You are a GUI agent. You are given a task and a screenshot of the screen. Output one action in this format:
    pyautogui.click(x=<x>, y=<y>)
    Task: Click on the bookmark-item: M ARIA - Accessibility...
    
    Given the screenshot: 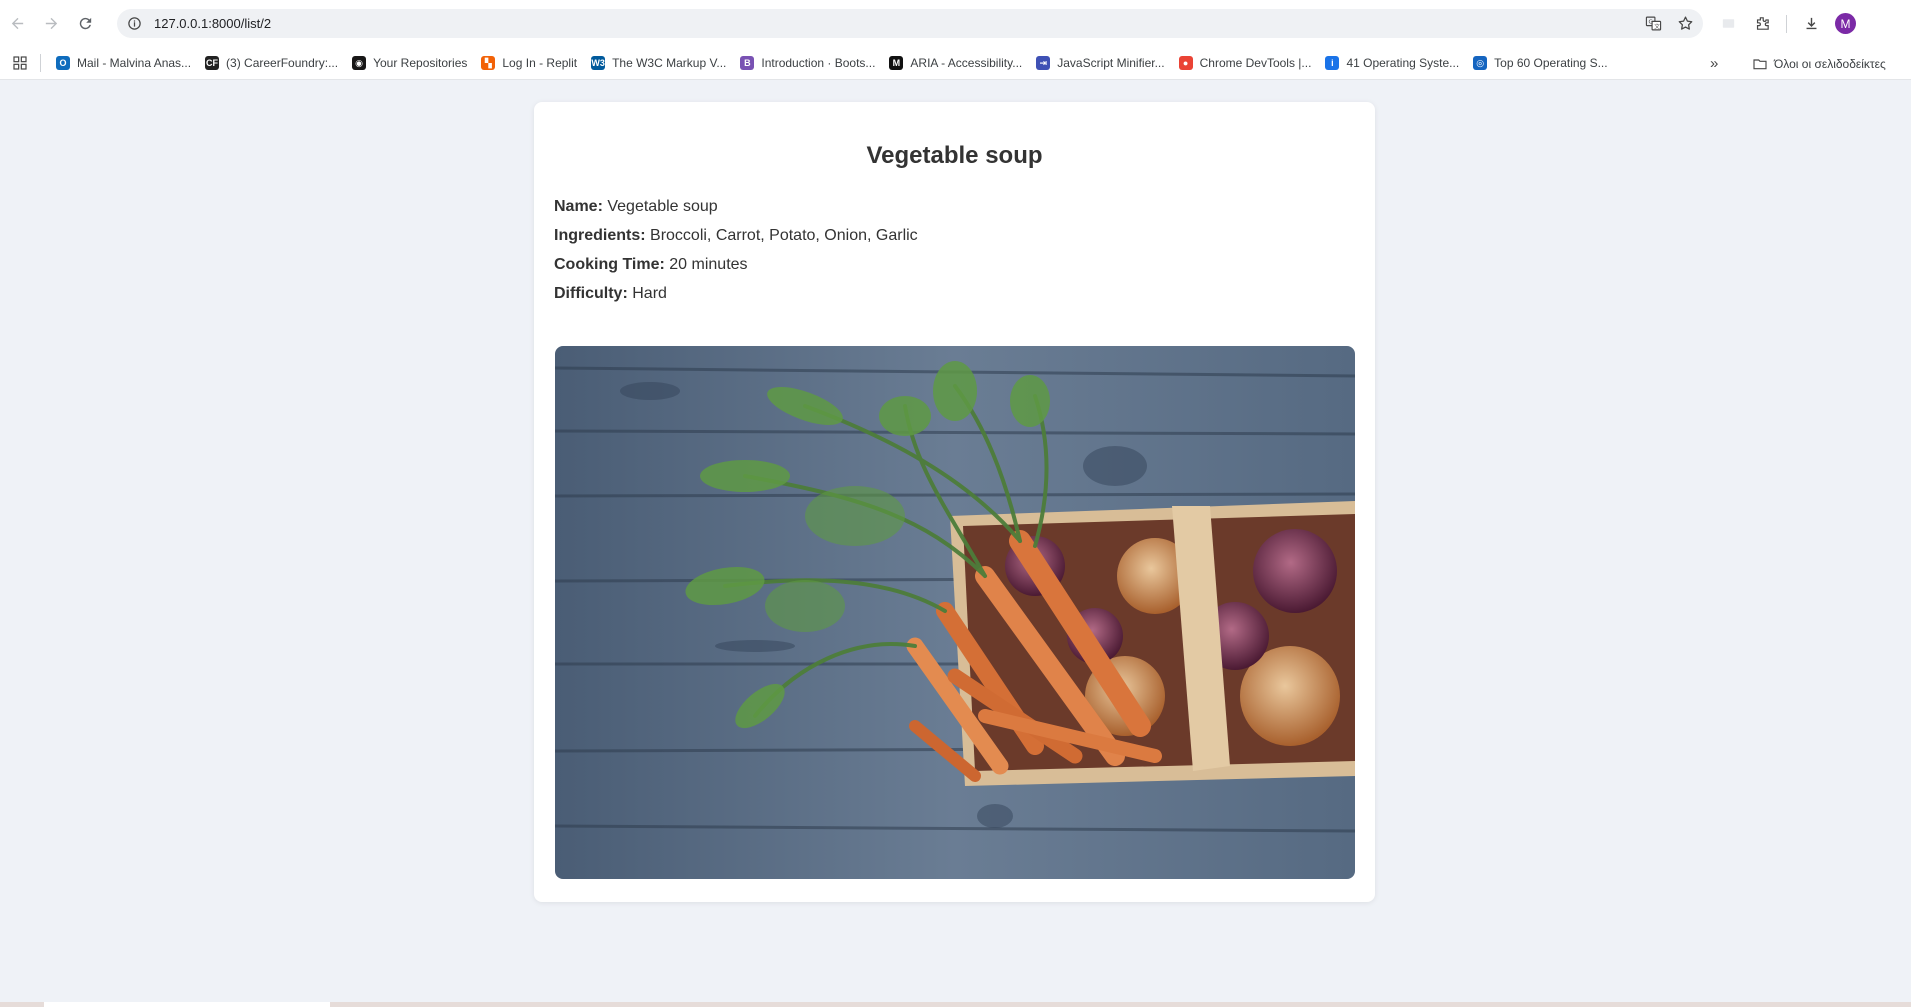 What is the action you would take?
    pyautogui.click(x=955, y=63)
    